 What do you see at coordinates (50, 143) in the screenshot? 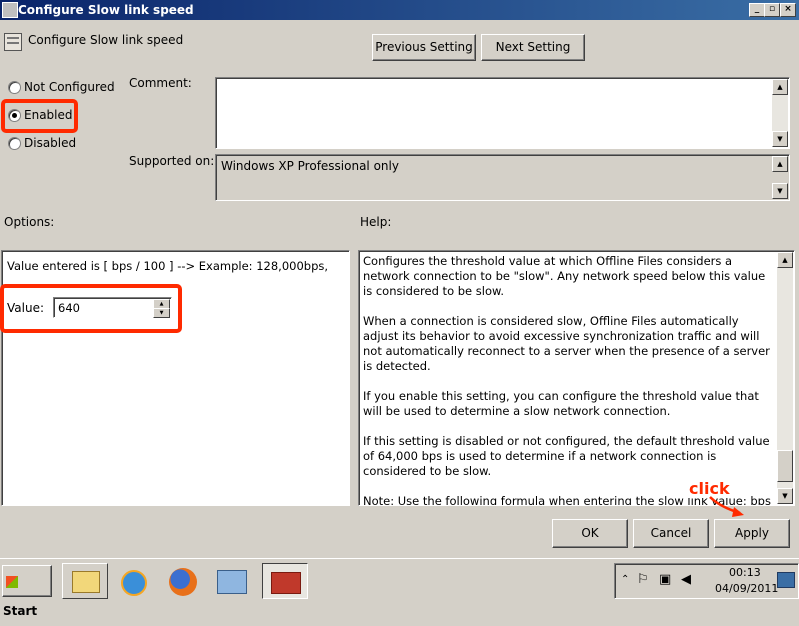
I see `disabled-label: Disabled` at bounding box center [50, 143].